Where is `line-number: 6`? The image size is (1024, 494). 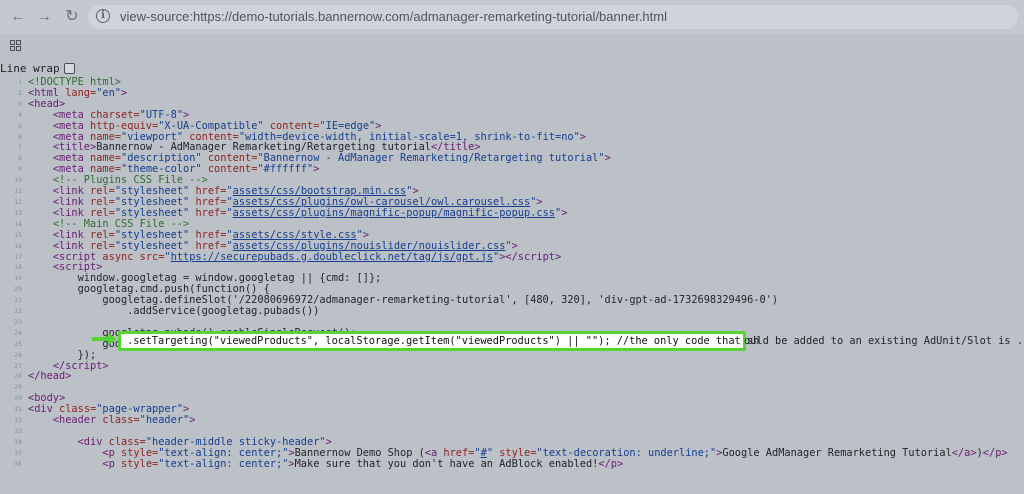
line-number: 6 is located at coordinates (20, 136).